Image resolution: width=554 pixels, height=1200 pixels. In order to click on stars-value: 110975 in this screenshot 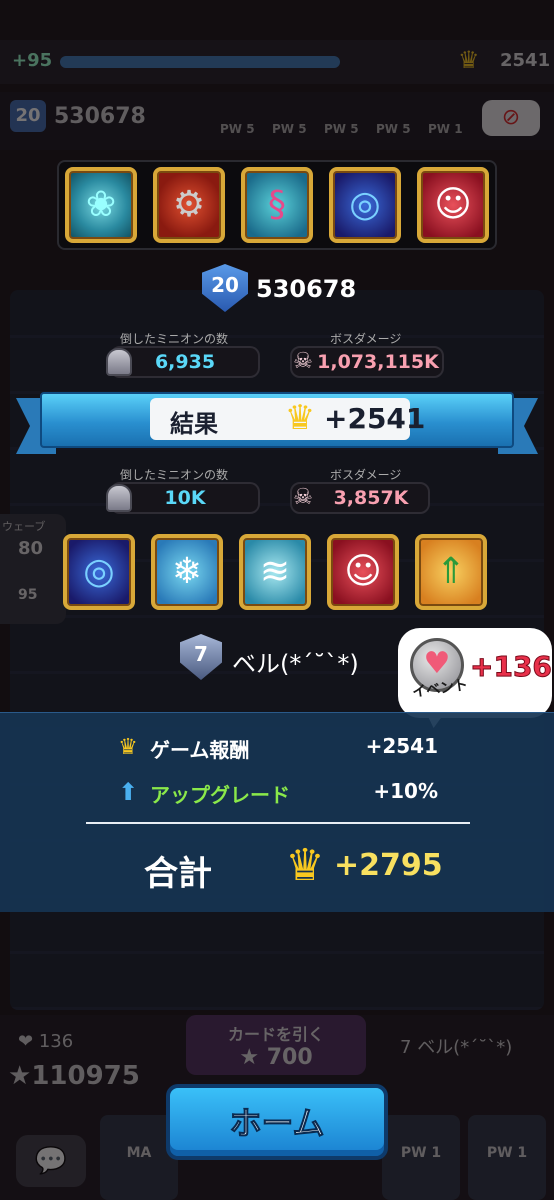, I will do `click(85, 1076)`.